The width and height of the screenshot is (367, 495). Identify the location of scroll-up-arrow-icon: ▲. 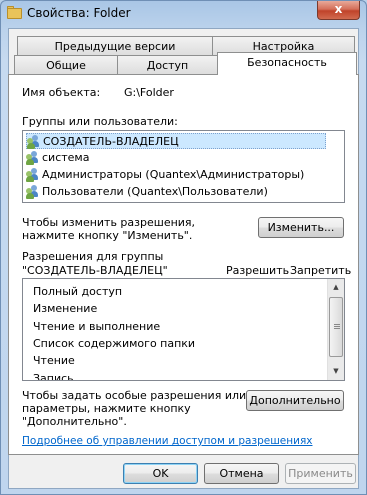
(336, 287).